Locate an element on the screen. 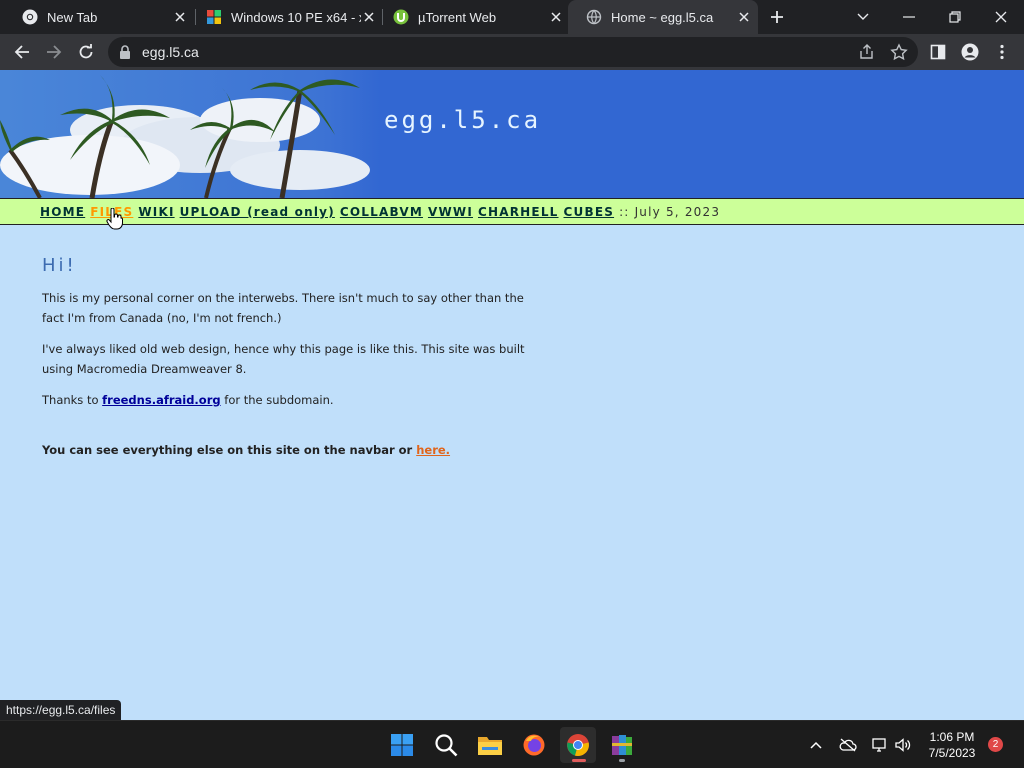 The width and height of the screenshot is (1024, 768). page-heading: Hi! is located at coordinates (59, 265).